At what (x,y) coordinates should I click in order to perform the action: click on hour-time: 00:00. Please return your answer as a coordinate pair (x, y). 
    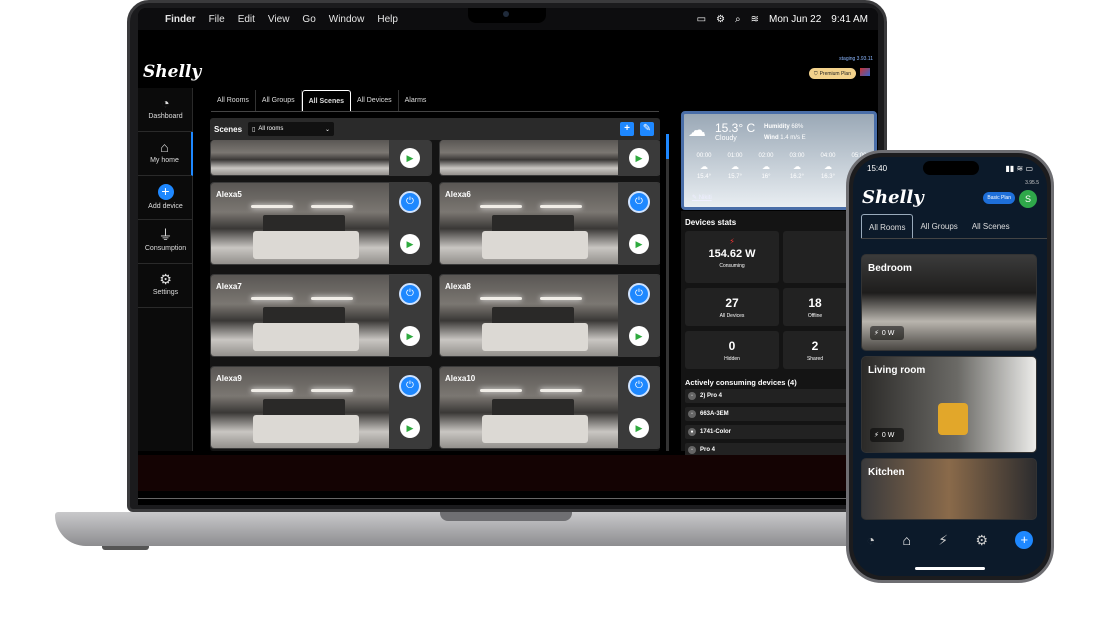
    Looking at the image, I should click on (704, 156).